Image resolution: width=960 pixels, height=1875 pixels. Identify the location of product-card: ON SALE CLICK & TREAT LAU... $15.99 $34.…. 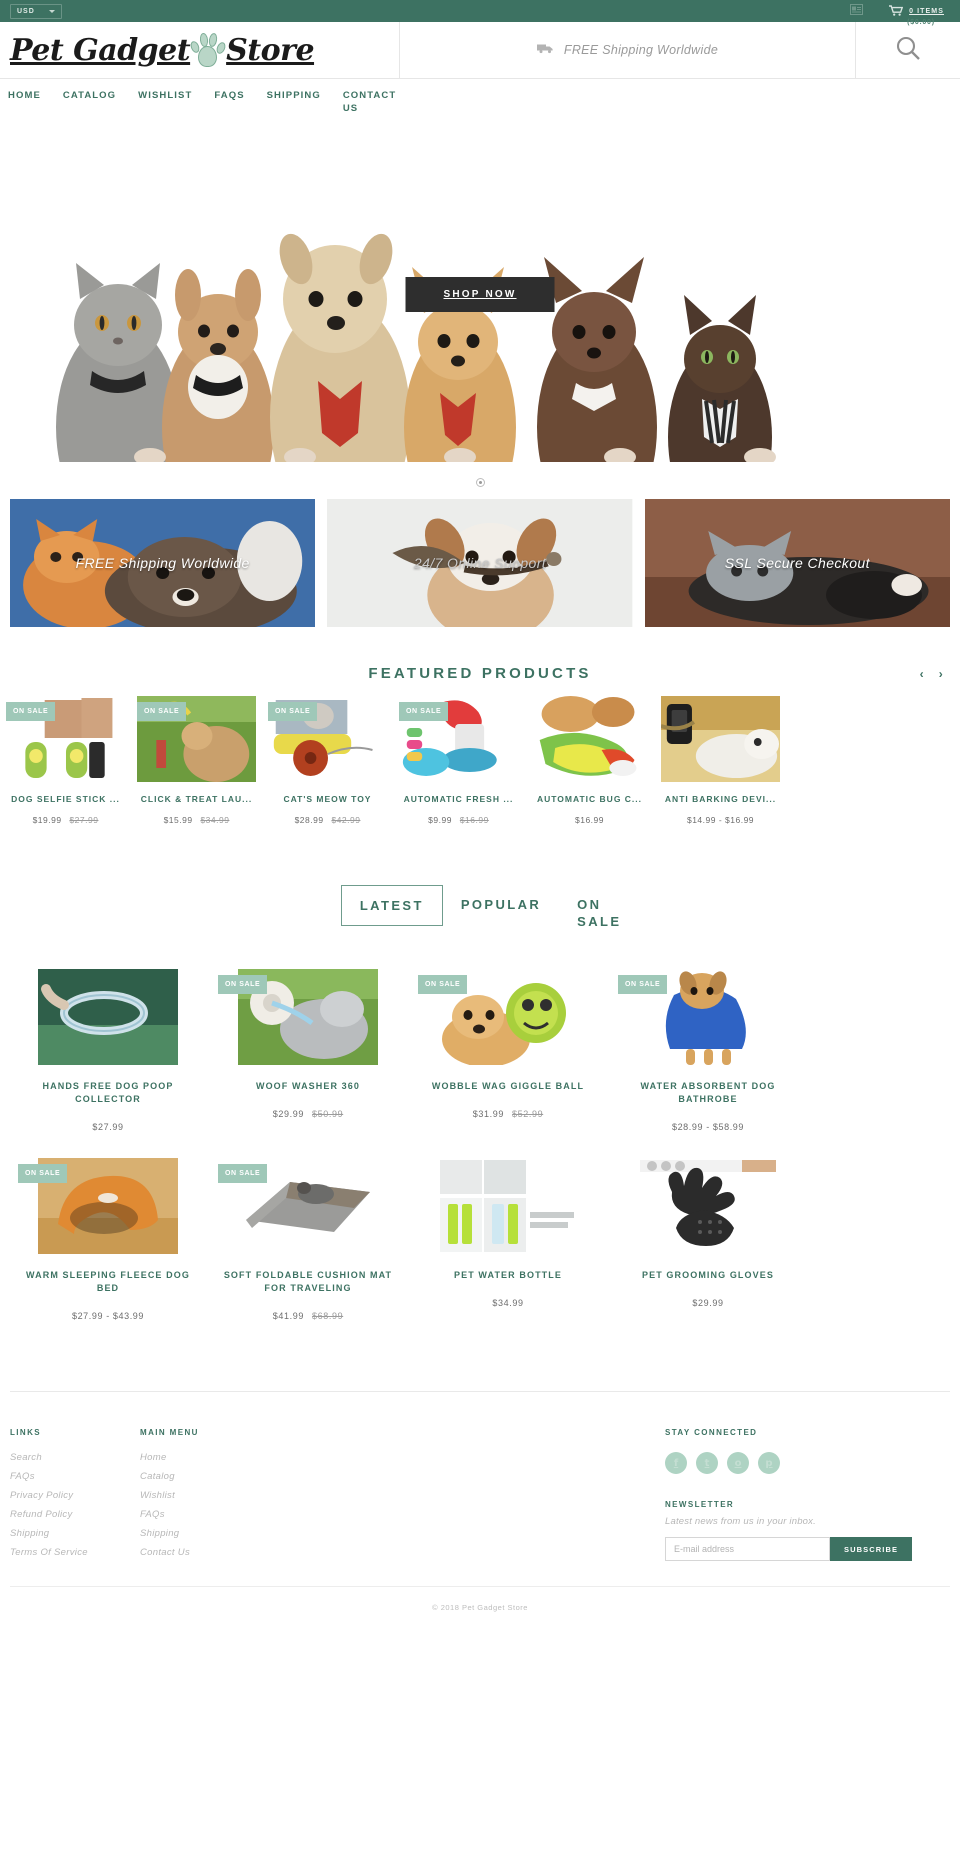
(196, 760).